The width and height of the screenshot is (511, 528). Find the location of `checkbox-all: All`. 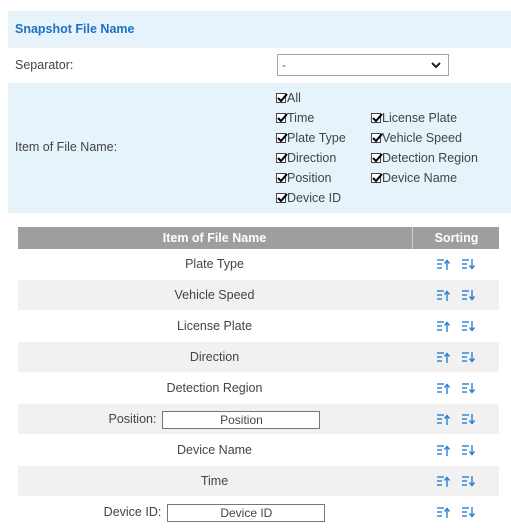

checkbox-all: All is located at coordinates (288, 98).